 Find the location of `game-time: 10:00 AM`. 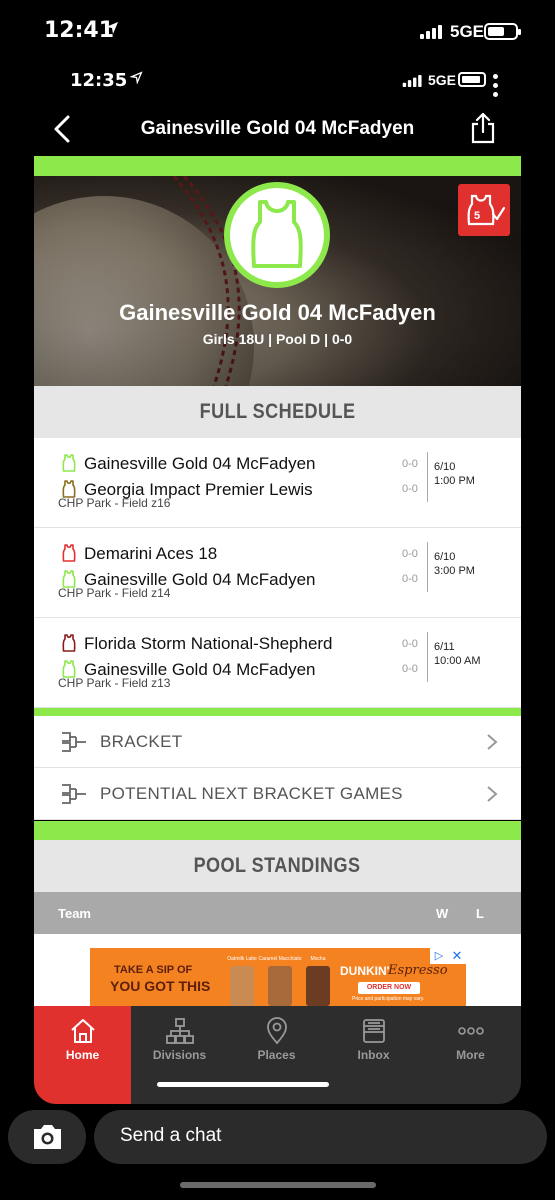

game-time: 10:00 AM is located at coordinates (457, 661).